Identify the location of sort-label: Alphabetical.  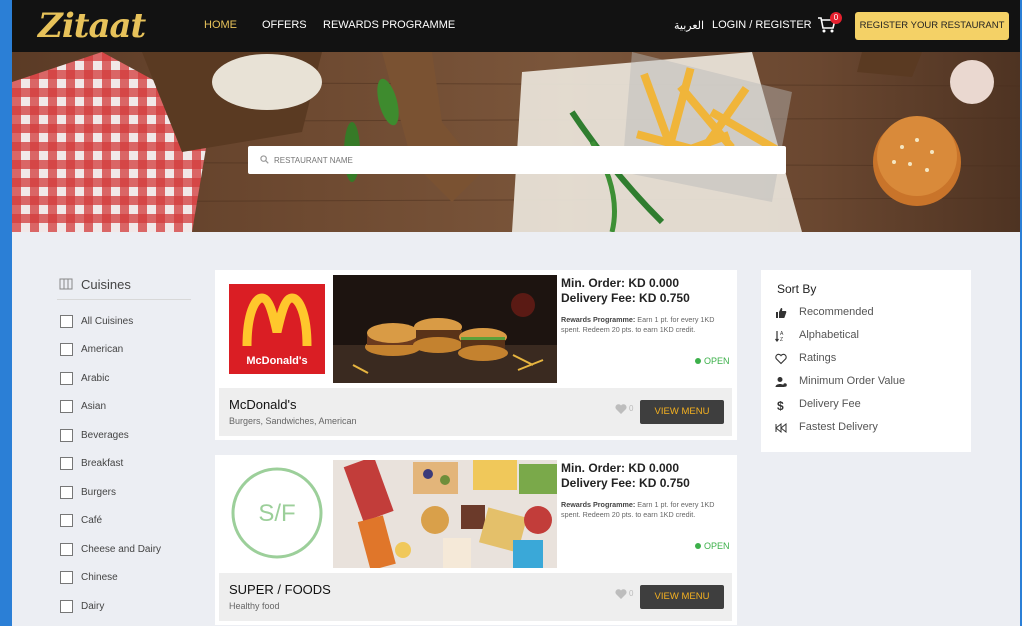
(829, 335).